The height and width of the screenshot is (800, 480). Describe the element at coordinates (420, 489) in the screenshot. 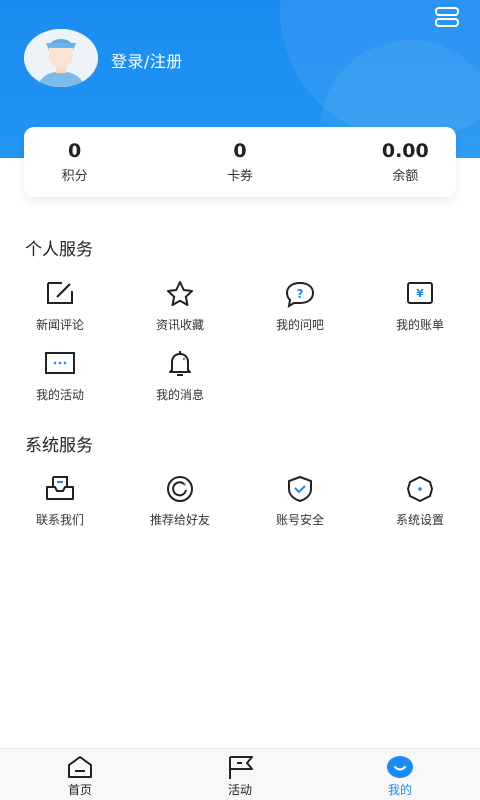

I see `settings-icon` at that location.